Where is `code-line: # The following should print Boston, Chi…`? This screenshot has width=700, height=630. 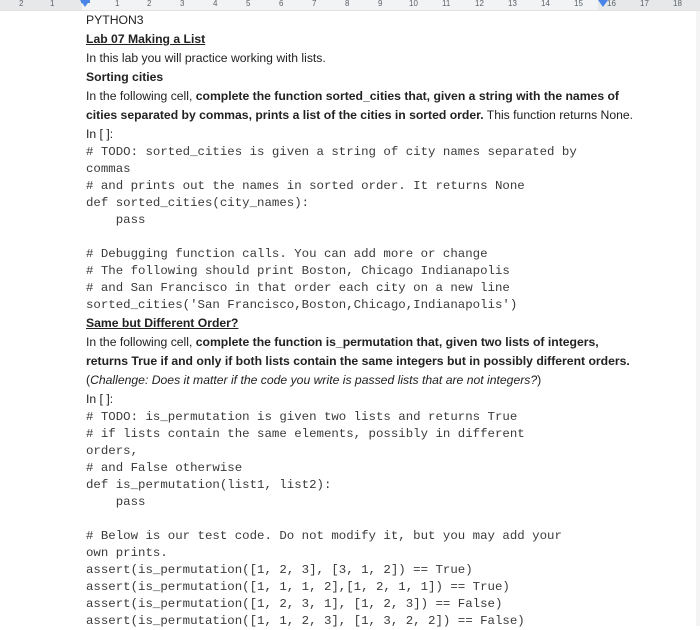 code-line: # The following should print Boston, Chi… is located at coordinates (298, 271).